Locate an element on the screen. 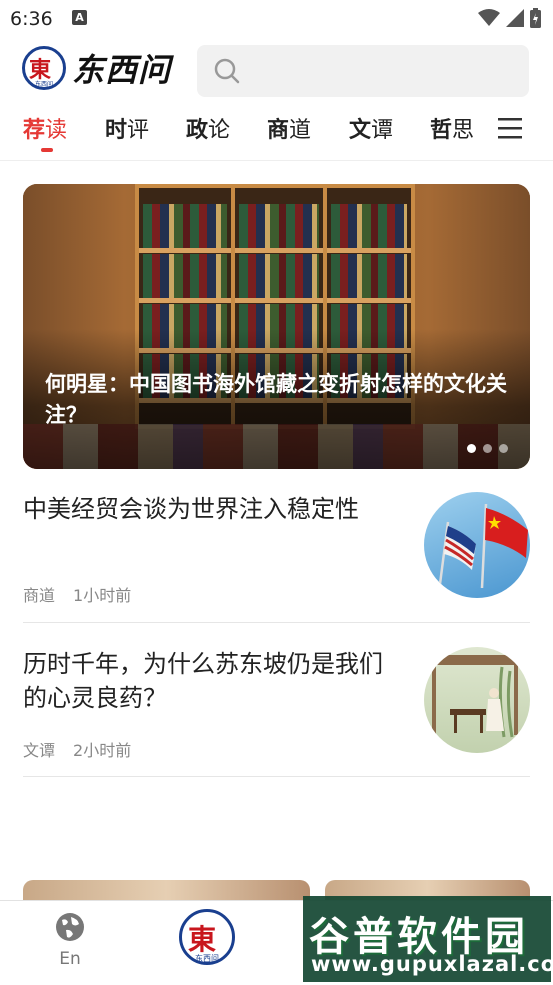 This screenshot has width=553, height=985. painting-image is located at coordinates (477, 696).